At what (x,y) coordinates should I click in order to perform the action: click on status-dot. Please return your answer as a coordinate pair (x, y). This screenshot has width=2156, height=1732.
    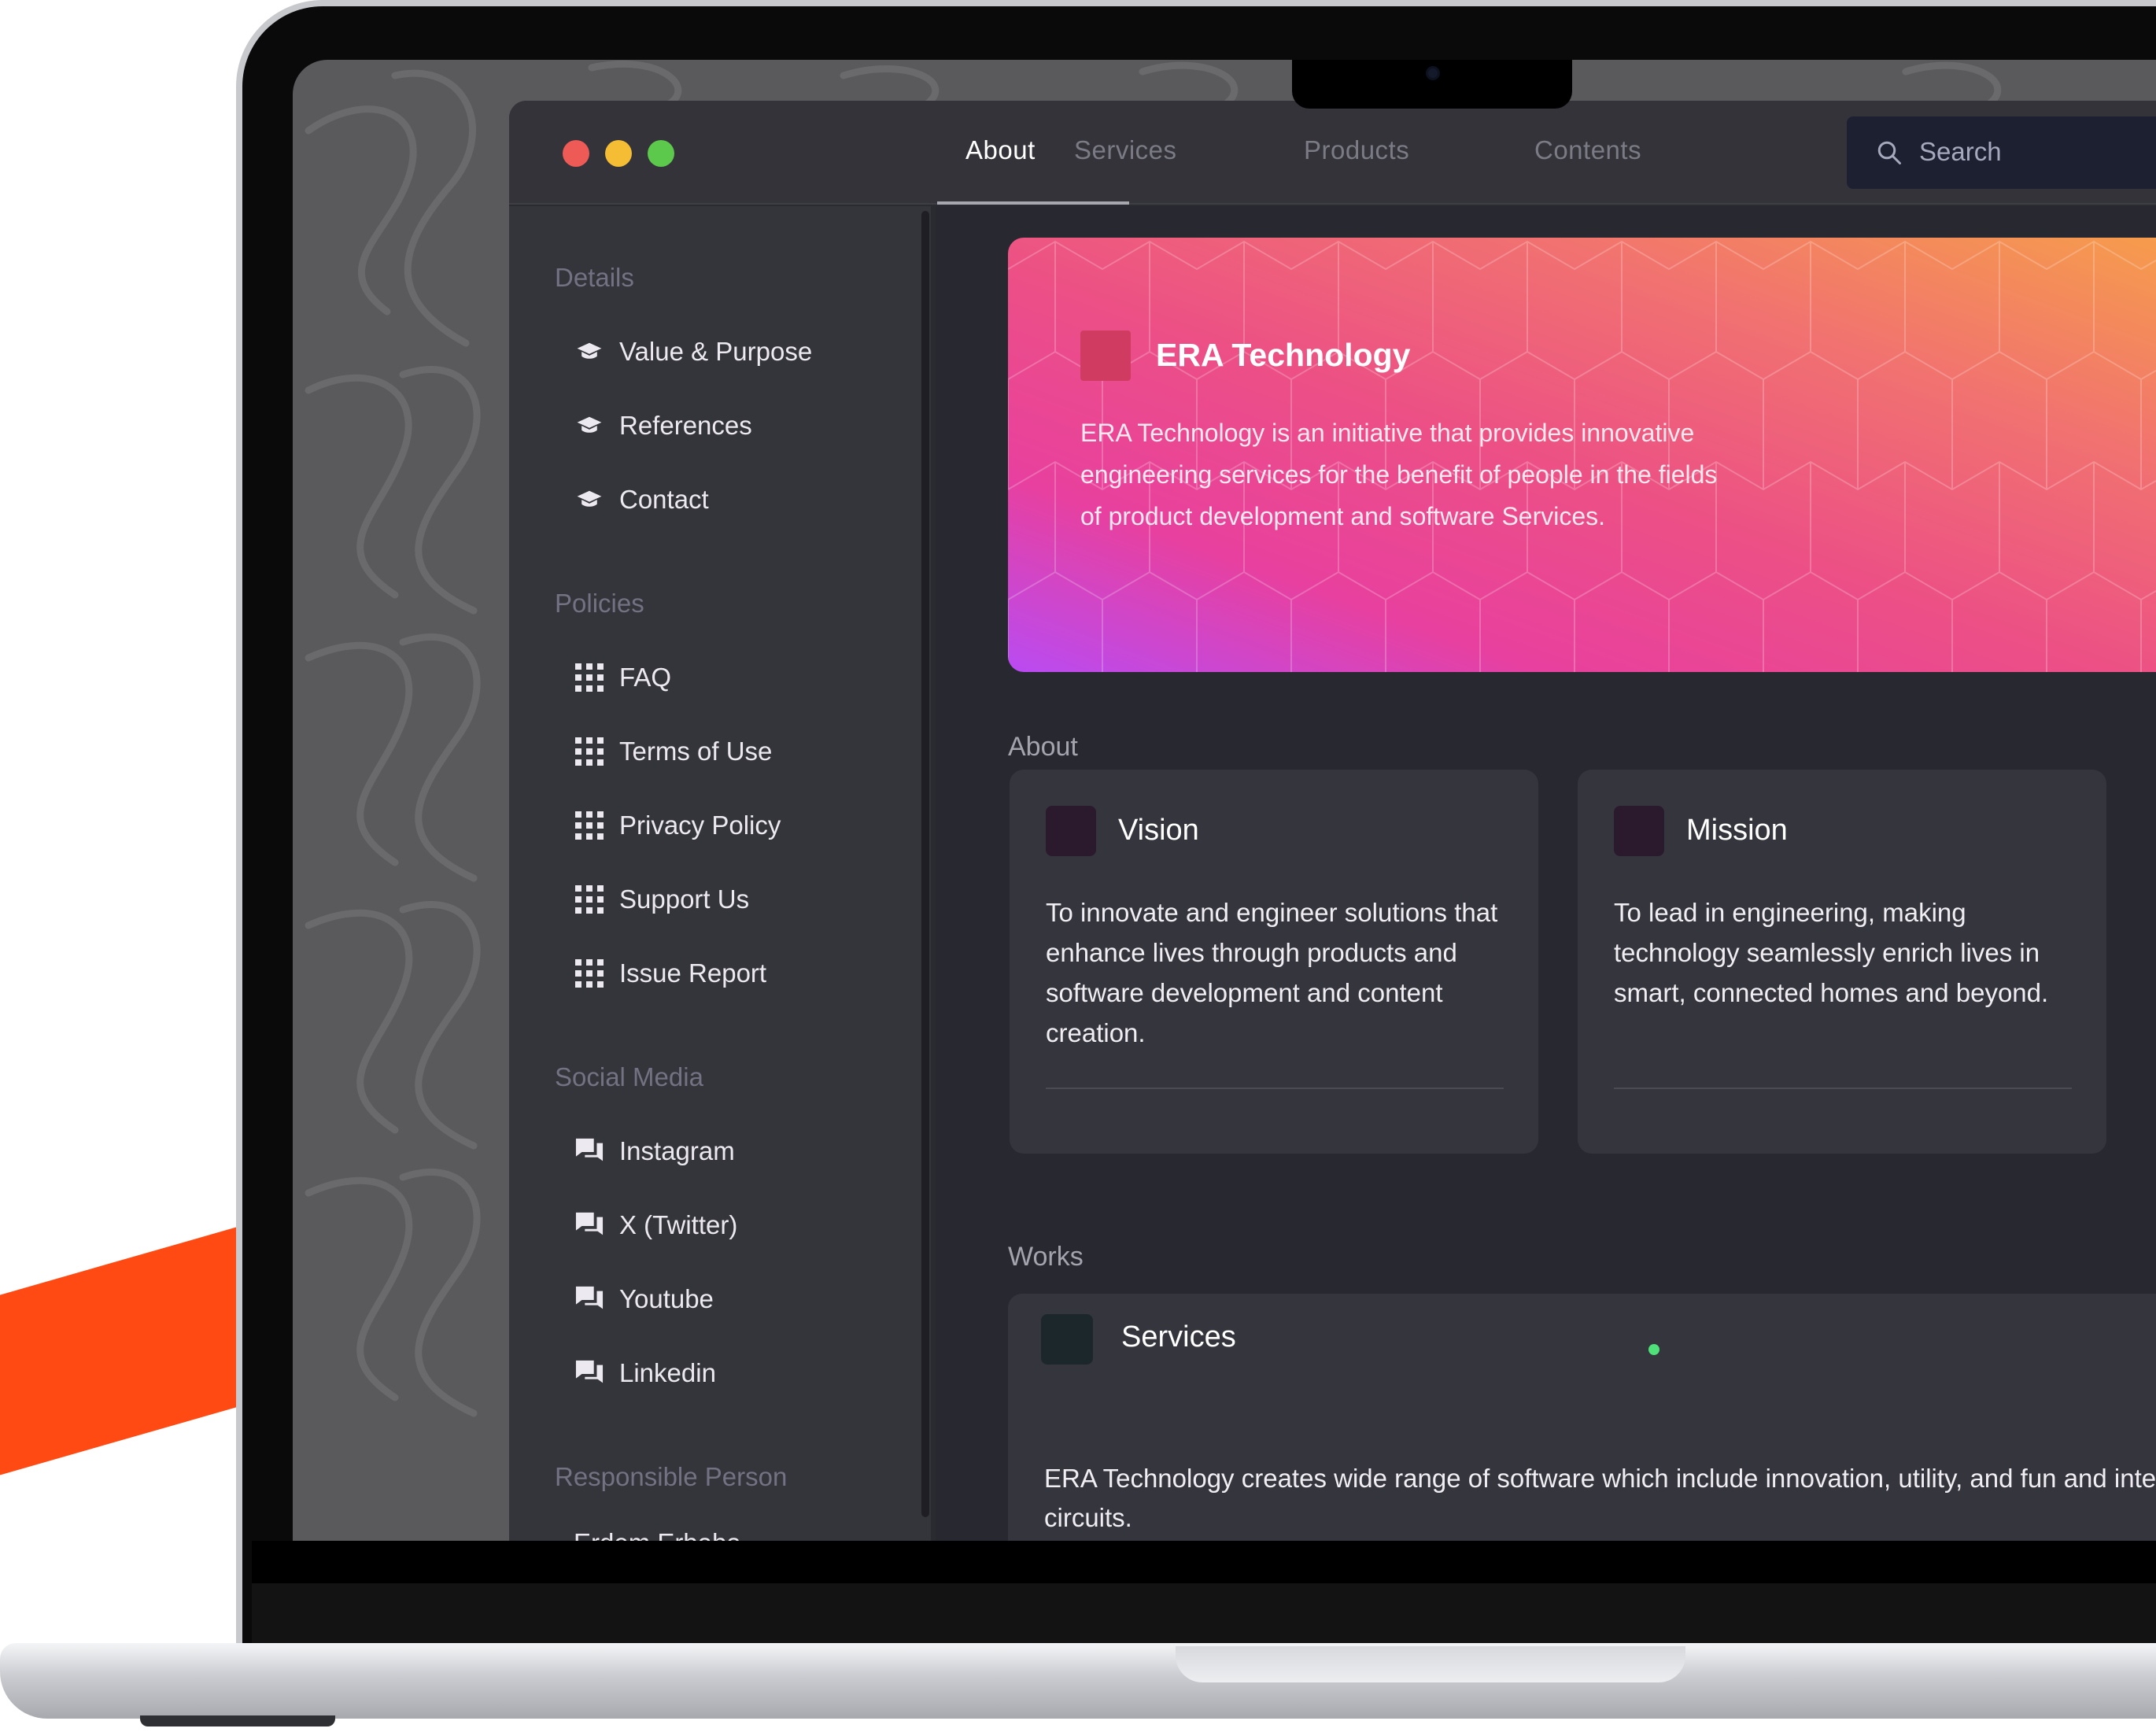
    Looking at the image, I should click on (1653, 1349).